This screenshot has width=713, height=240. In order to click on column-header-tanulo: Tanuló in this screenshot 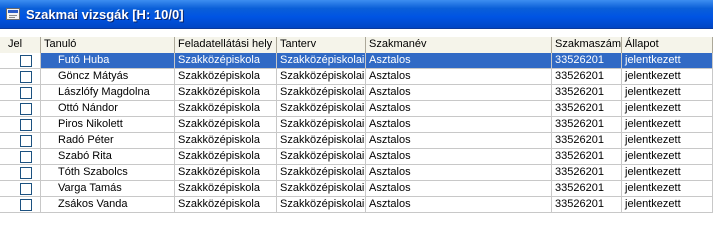, I will do `click(108, 45)`.